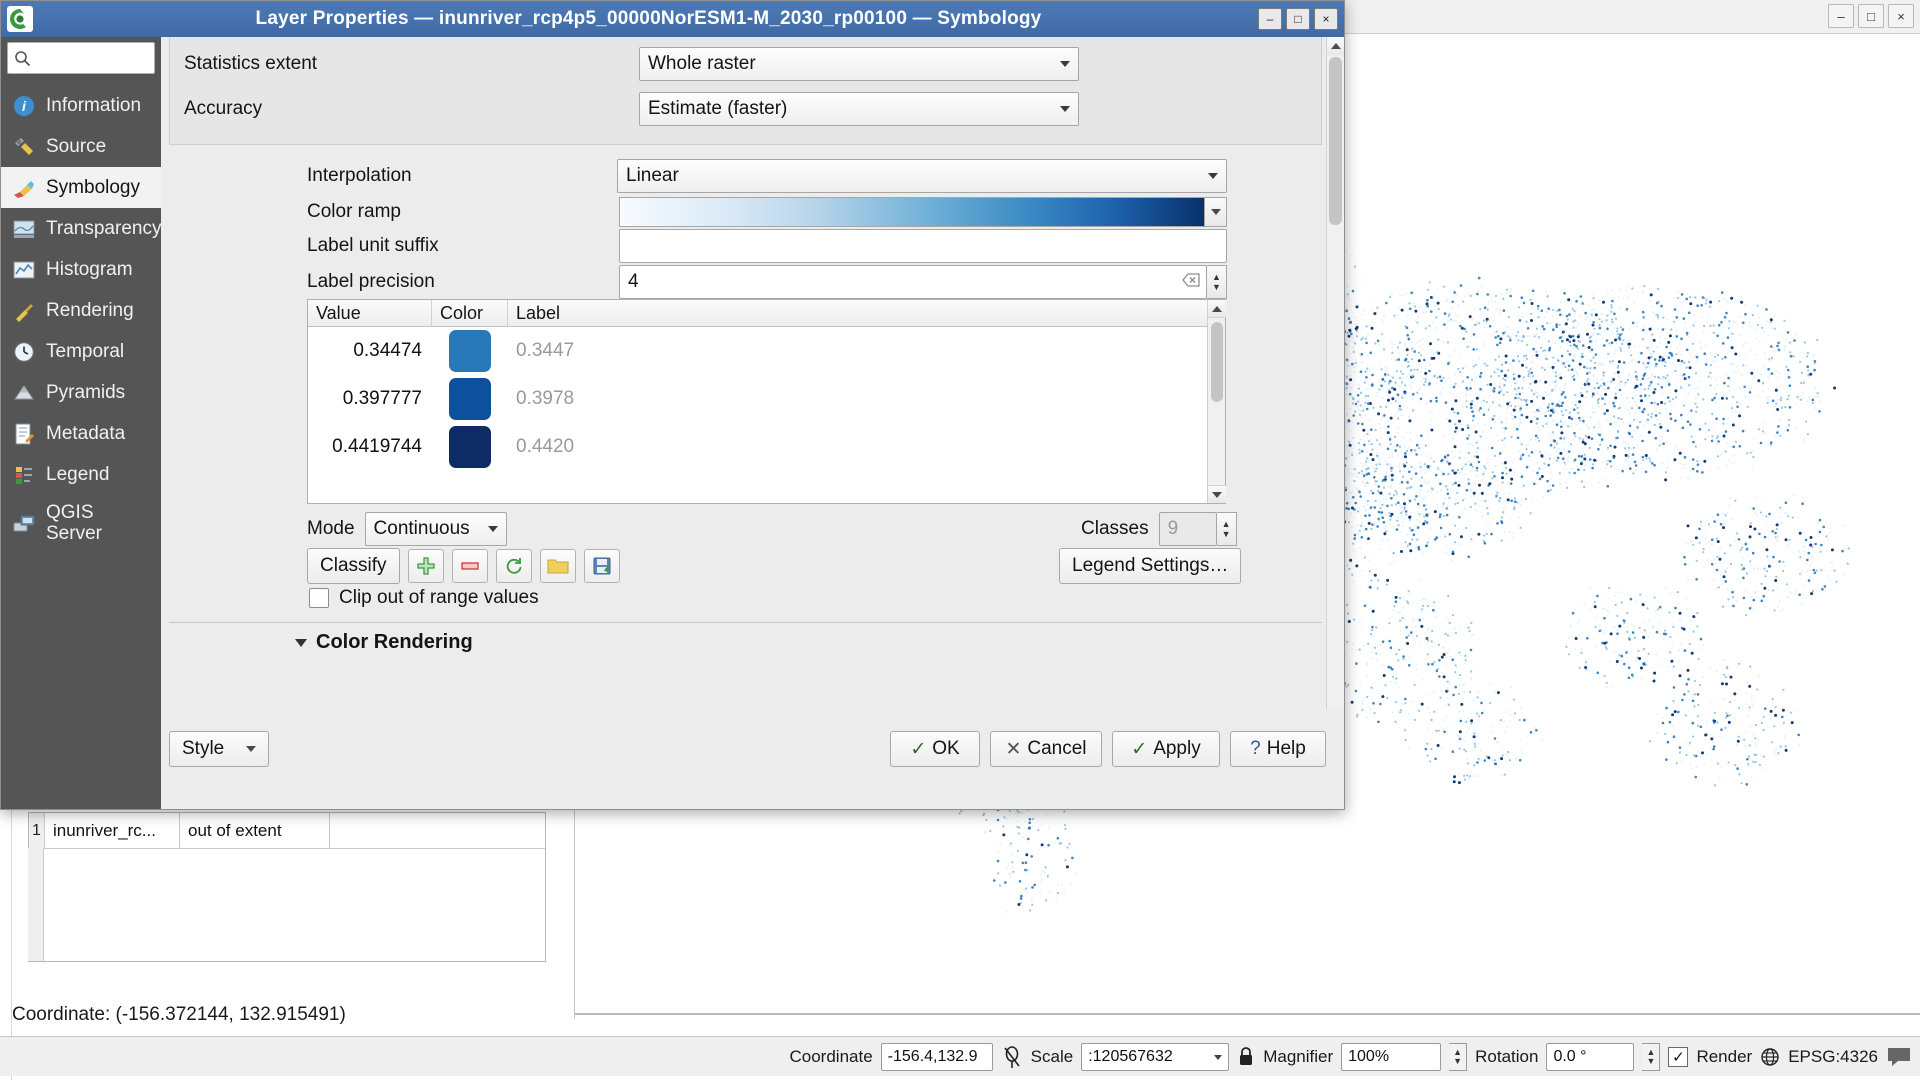 The image size is (1920, 1080). I want to click on cell-label: 0.4420, so click(857, 447).